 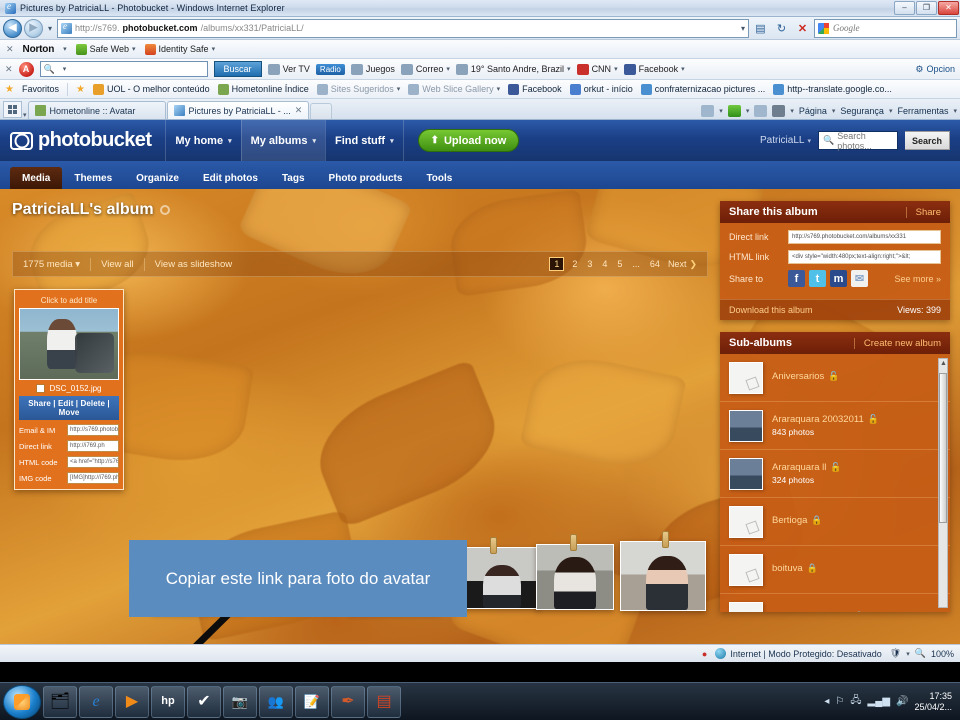 What do you see at coordinates (855, 701) in the screenshot?
I see `network-icon: 🖧` at bounding box center [855, 701].